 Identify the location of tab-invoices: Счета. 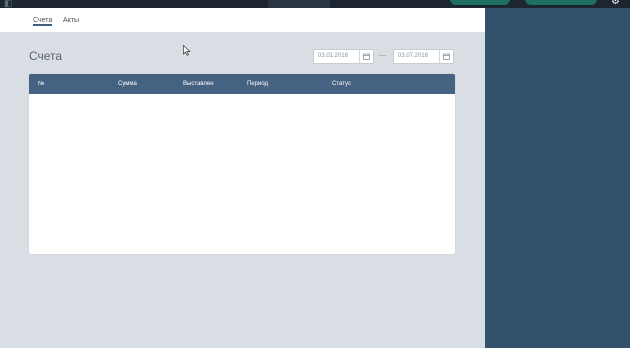
(43, 21).